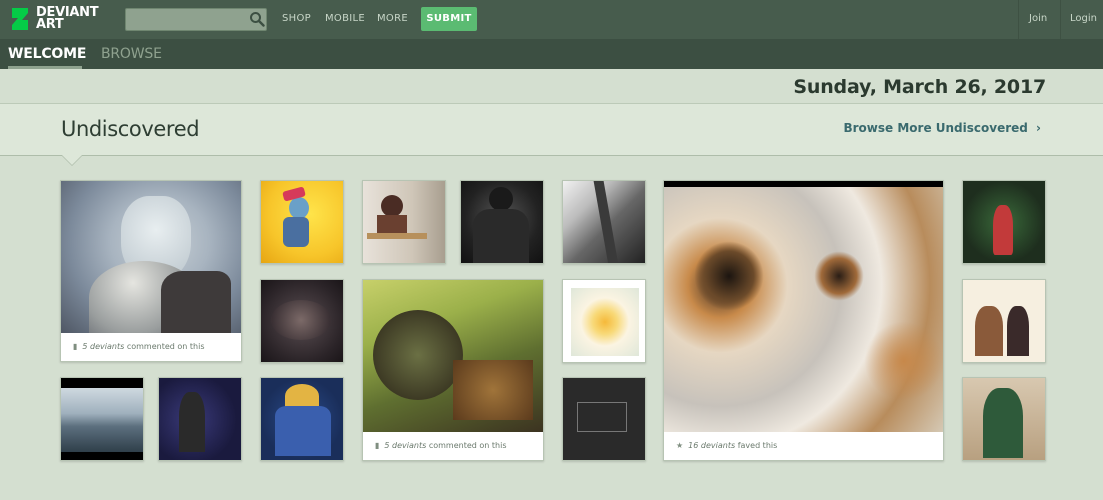 This screenshot has width=1103, height=500. I want to click on divider, so click(551, 155).